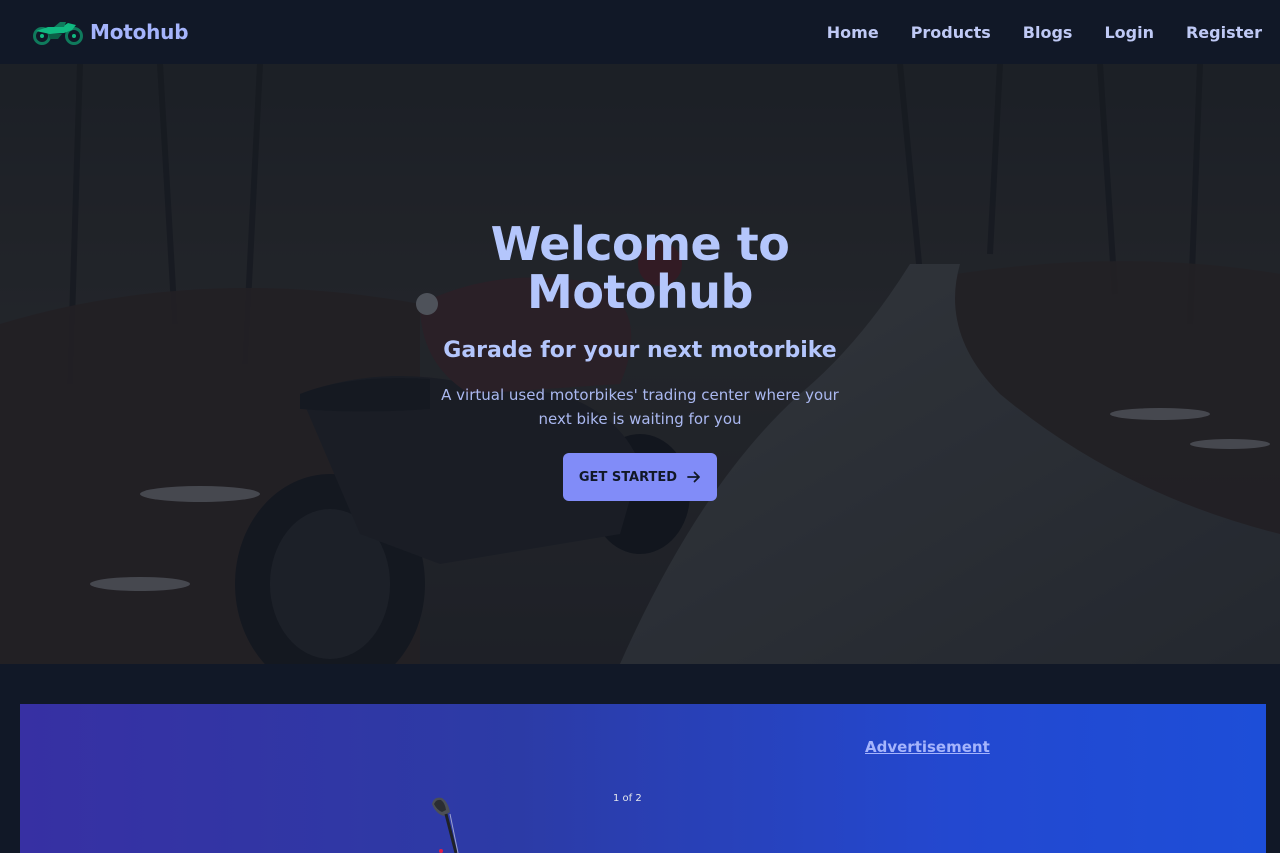  I want to click on get-started-label: GET STARTED, so click(628, 477).